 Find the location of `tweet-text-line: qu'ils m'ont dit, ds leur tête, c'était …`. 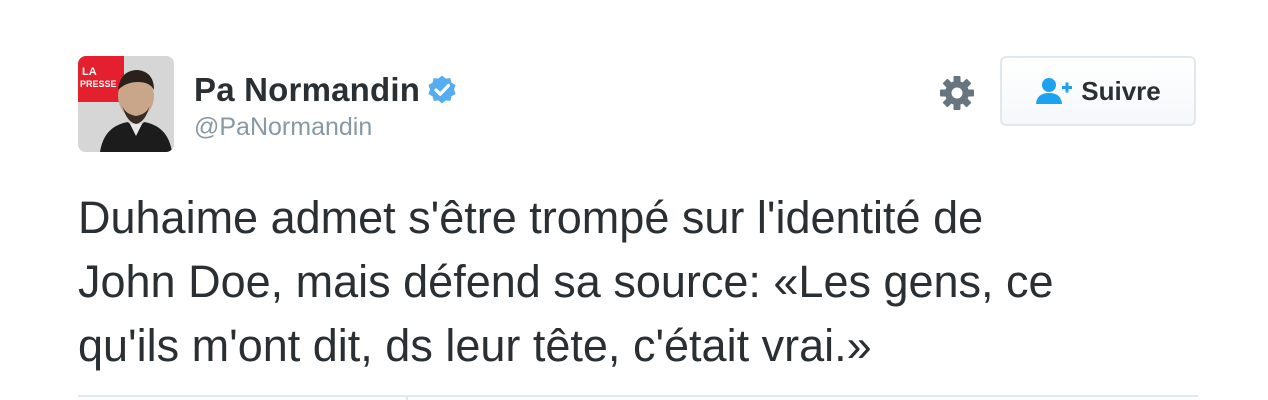

tweet-text-line: qu'ils m'ont dit, ds leur tête, c'était … is located at coordinates (475, 345).